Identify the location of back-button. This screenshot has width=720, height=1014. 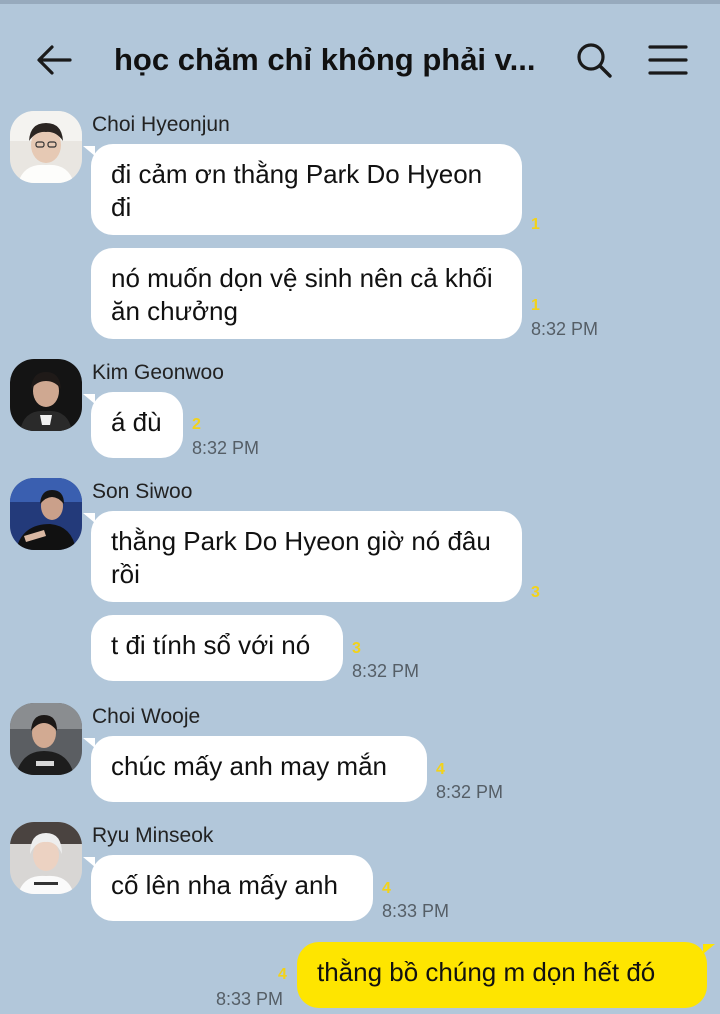
(54, 60).